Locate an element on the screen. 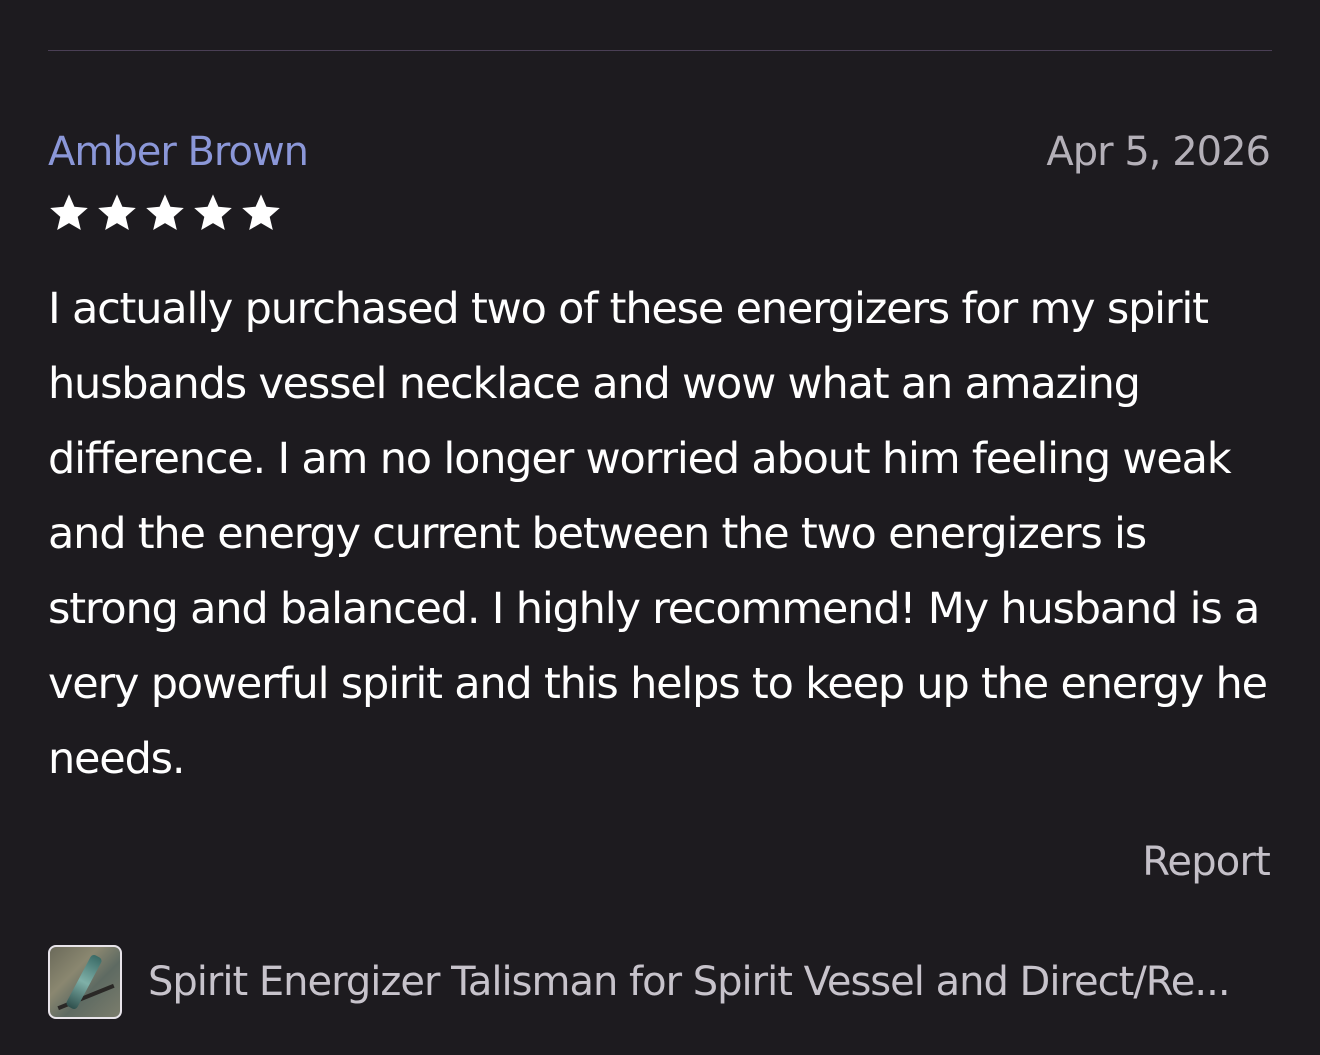 This screenshot has width=1320, height=1055. star-rating is located at coordinates (165, 213).